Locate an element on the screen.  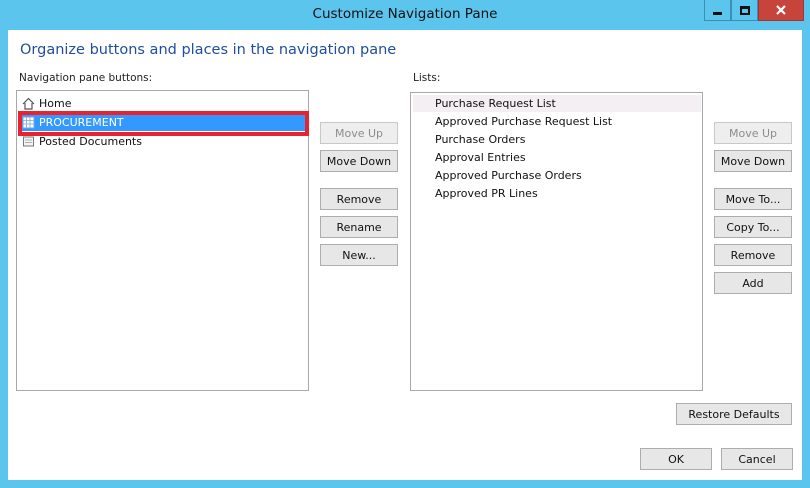
restore-defaults-button: Restore Defaults is located at coordinates (734, 414).